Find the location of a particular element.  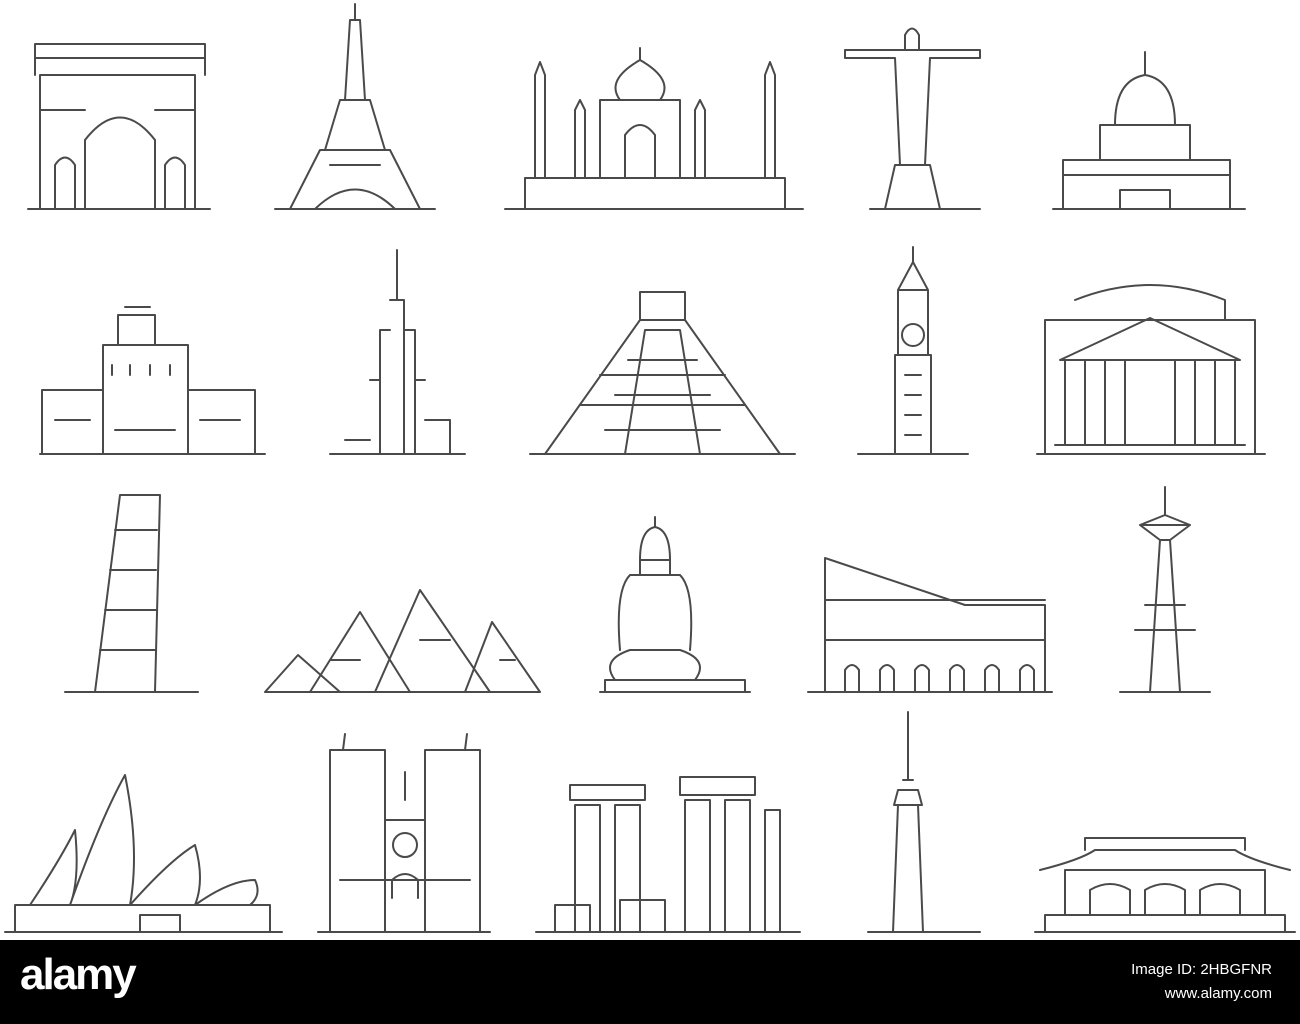

great-wall-icon is located at coordinates (152, 380).